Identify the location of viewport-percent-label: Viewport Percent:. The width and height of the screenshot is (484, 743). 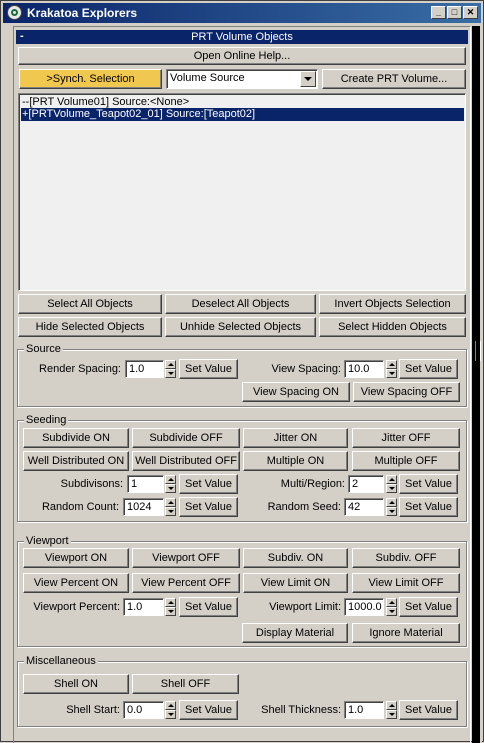
(76, 607).